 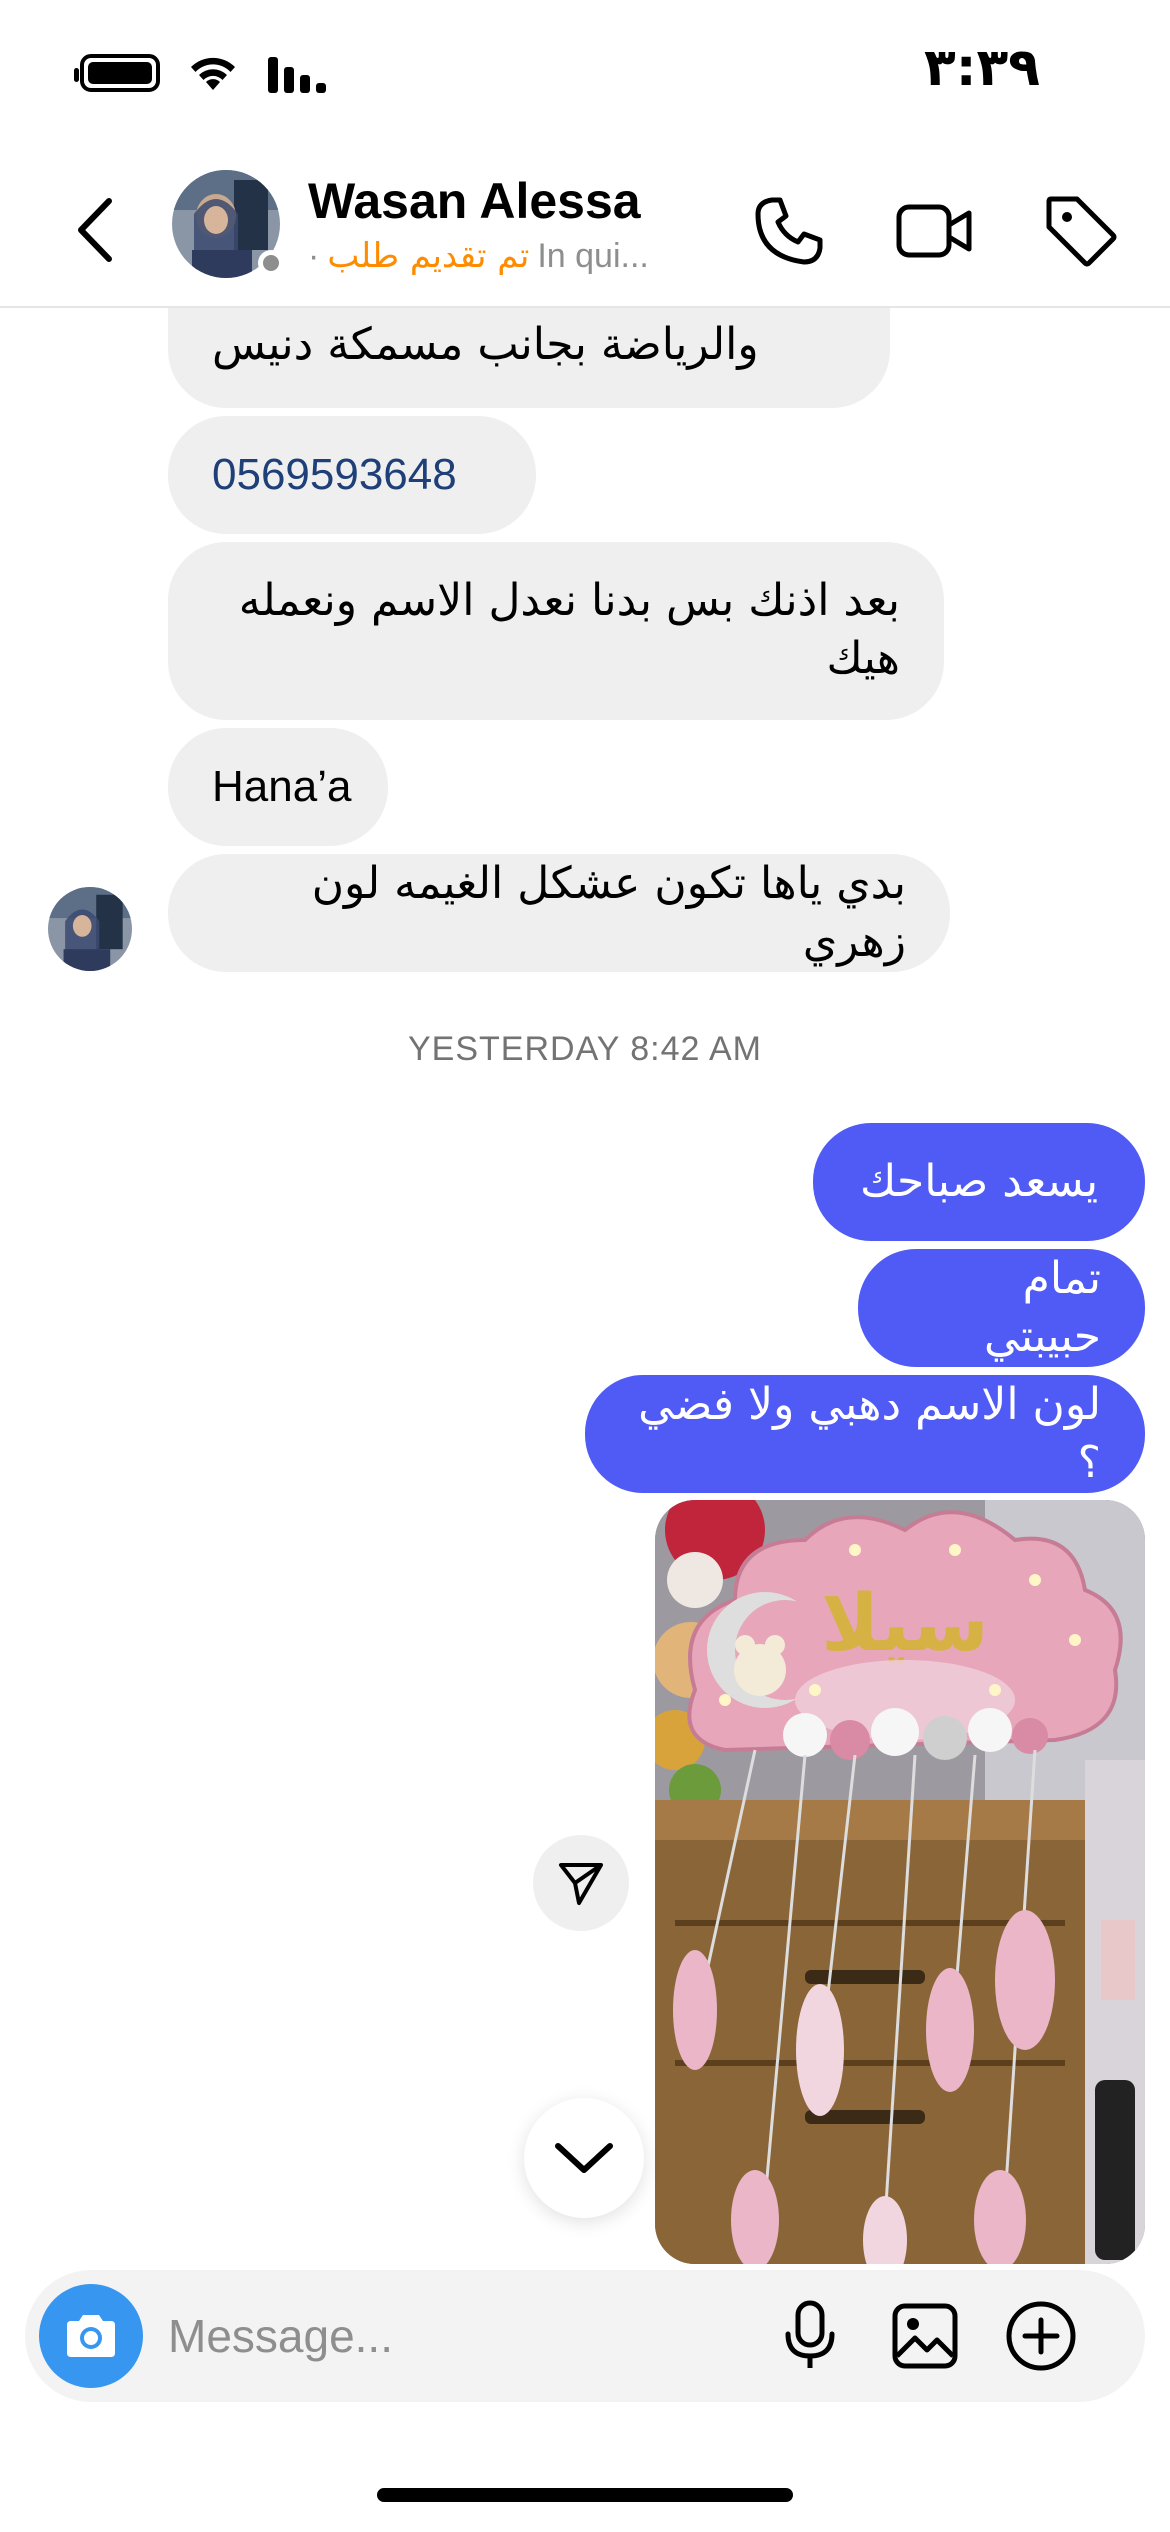 I want to click on paper-plane-icon, so click(x=581, y=1884).